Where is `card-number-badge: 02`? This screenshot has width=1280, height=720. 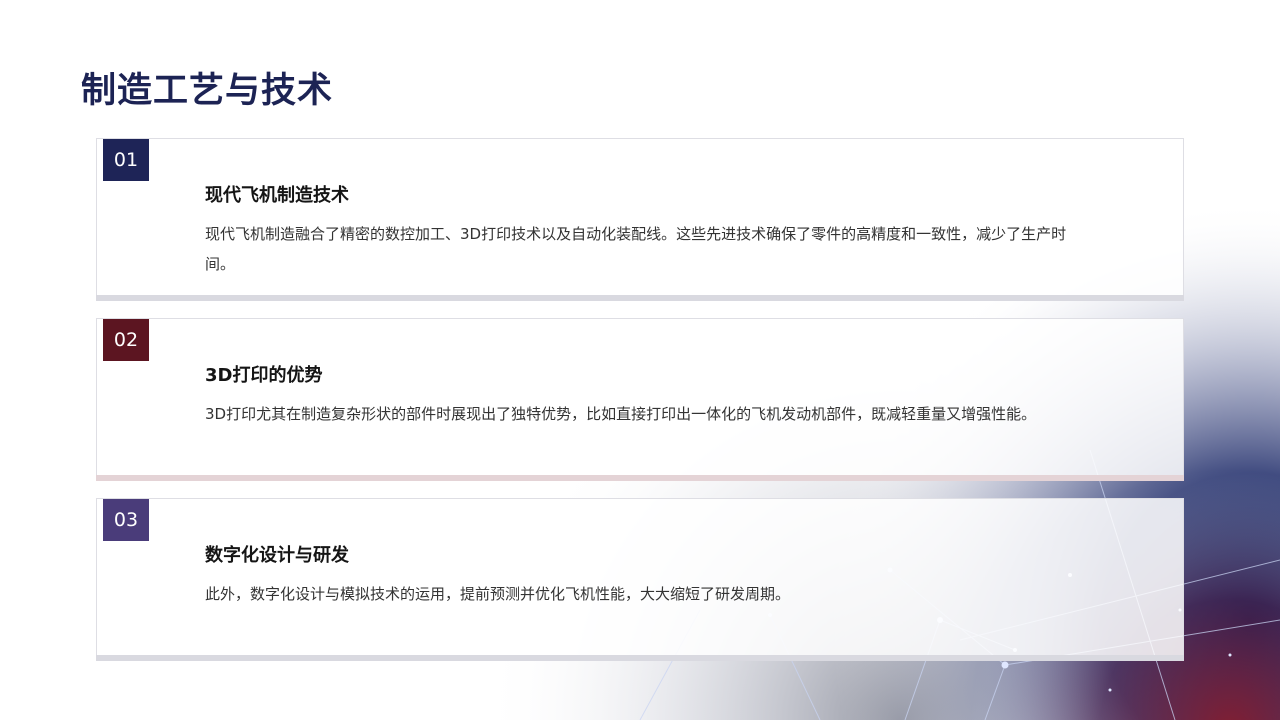 card-number-badge: 02 is located at coordinates (126, 340).